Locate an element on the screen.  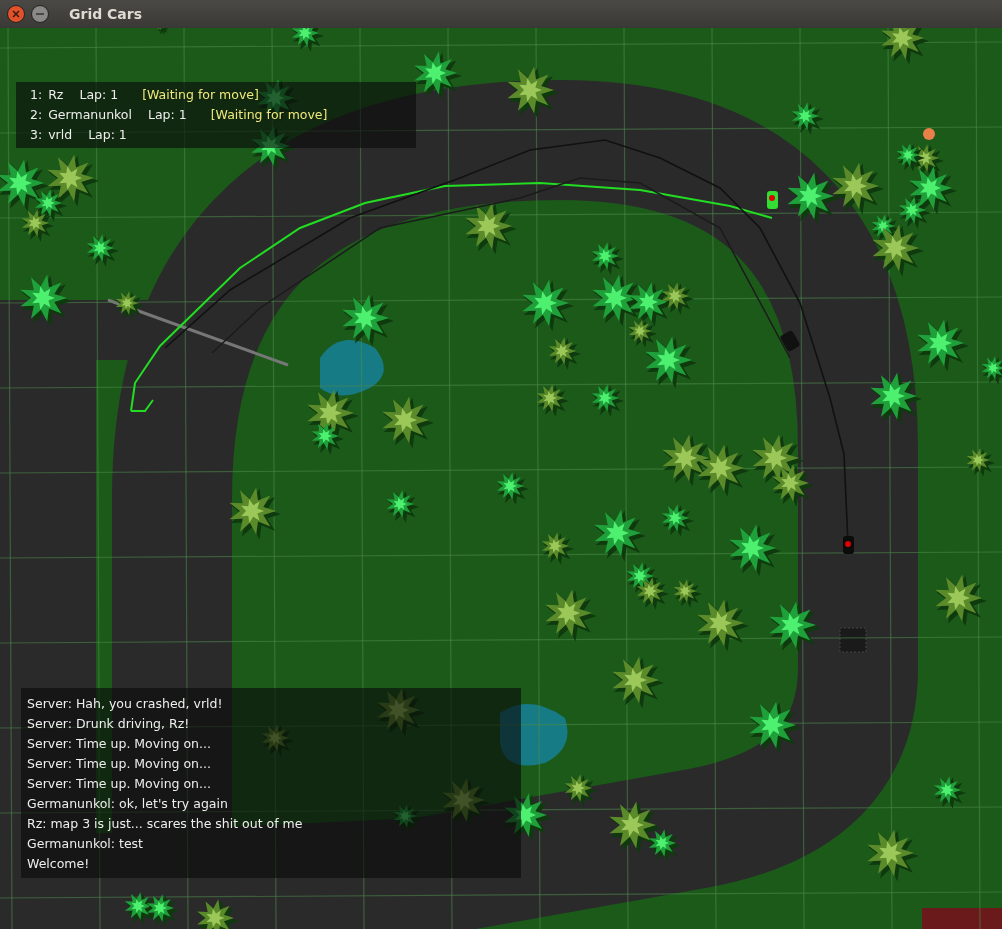
close-button is located at coordinates (16, 14).